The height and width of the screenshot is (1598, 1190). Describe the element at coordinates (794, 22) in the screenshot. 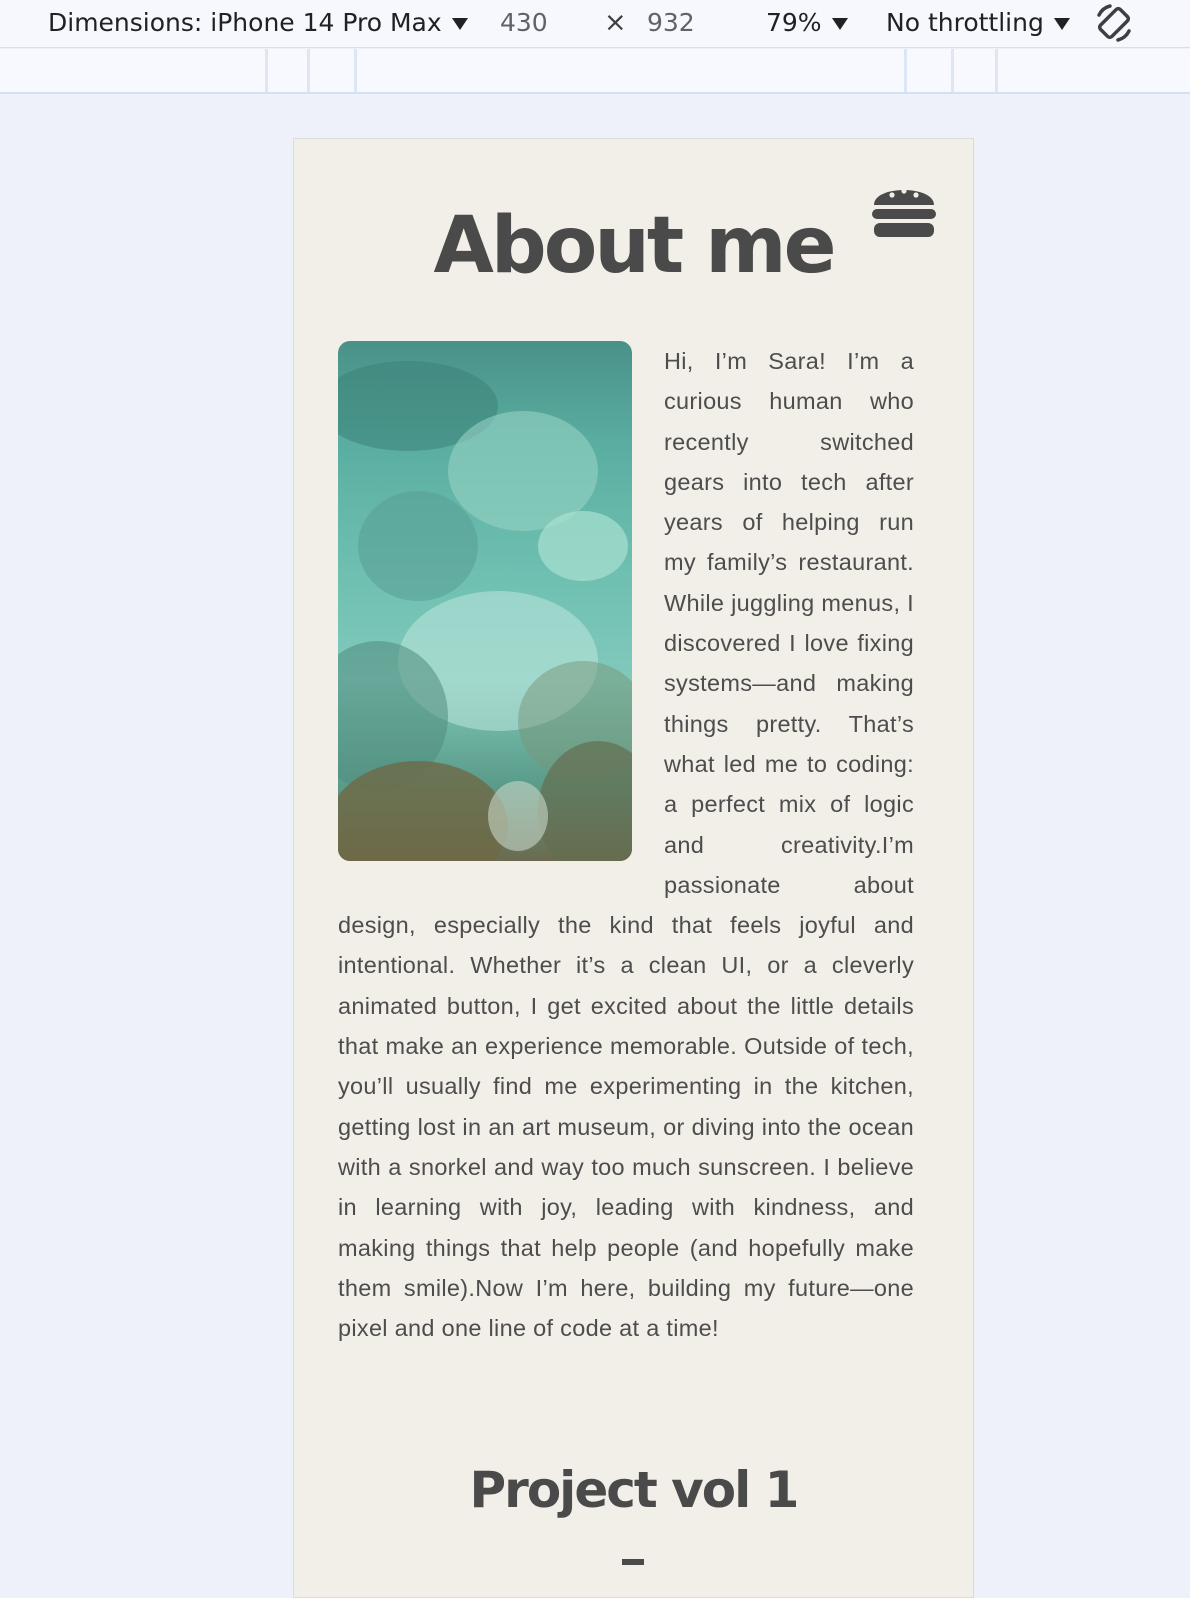

I see `zoom-label: 79%` at that location.